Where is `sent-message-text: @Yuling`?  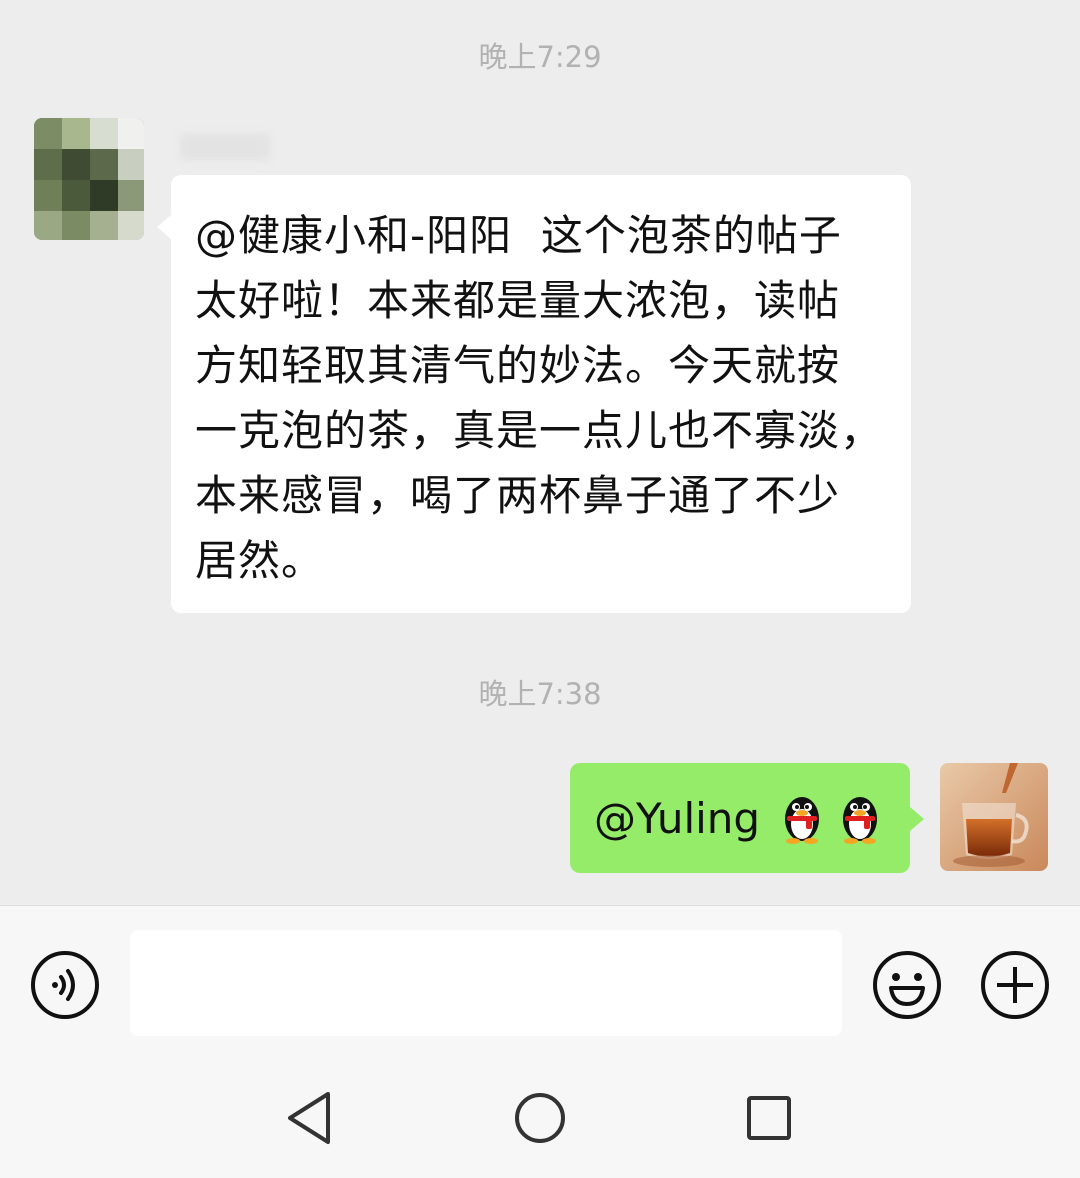
sent-message-text: @Yuling is located at coordinates (677, 818).